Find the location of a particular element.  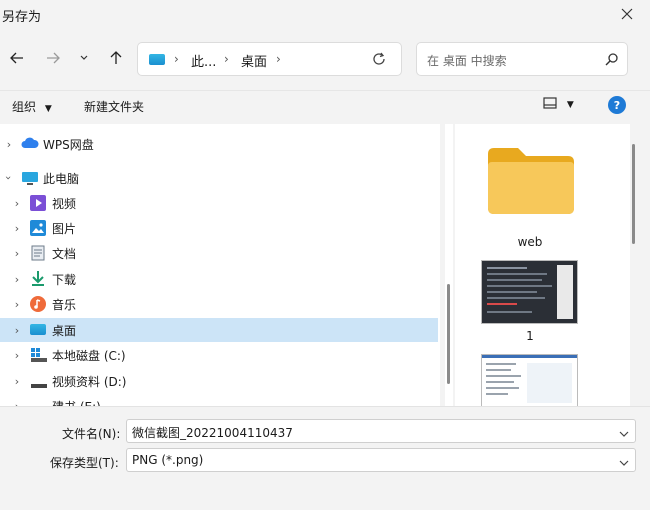

tree-item-label: 文档 is located at coordinates (64, 253).